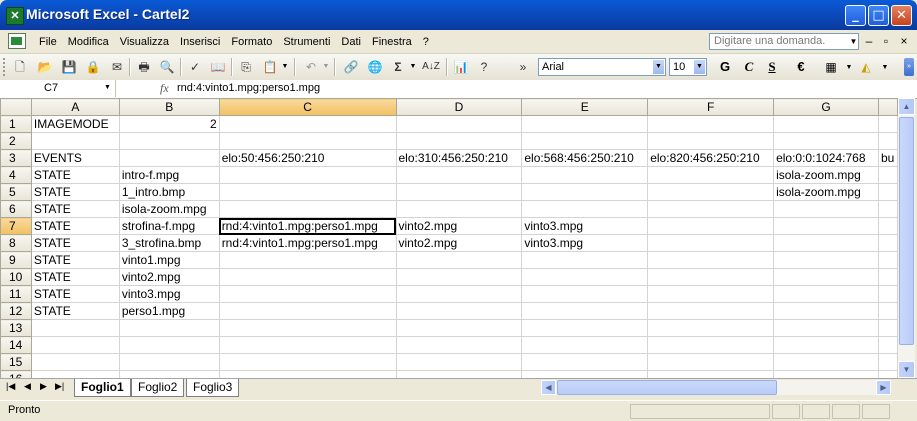 The image size is (917, 421). What do you see at coordinates (307, 328) in the screenshot?
I see `cell-c13` at bounding box center [307, 328].